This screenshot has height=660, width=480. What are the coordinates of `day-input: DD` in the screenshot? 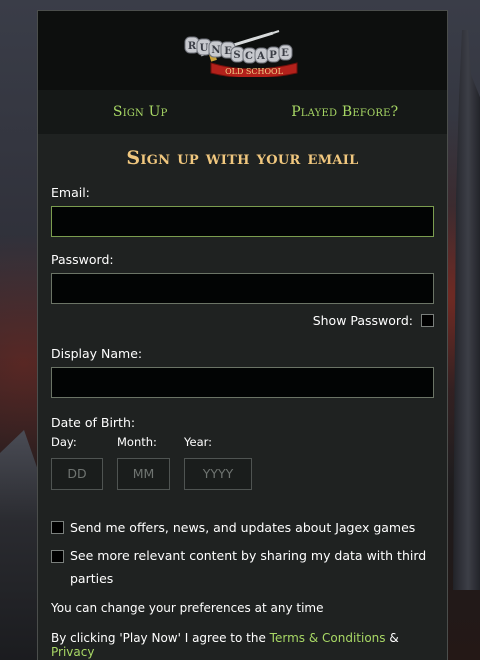 It's located at (77, 474).